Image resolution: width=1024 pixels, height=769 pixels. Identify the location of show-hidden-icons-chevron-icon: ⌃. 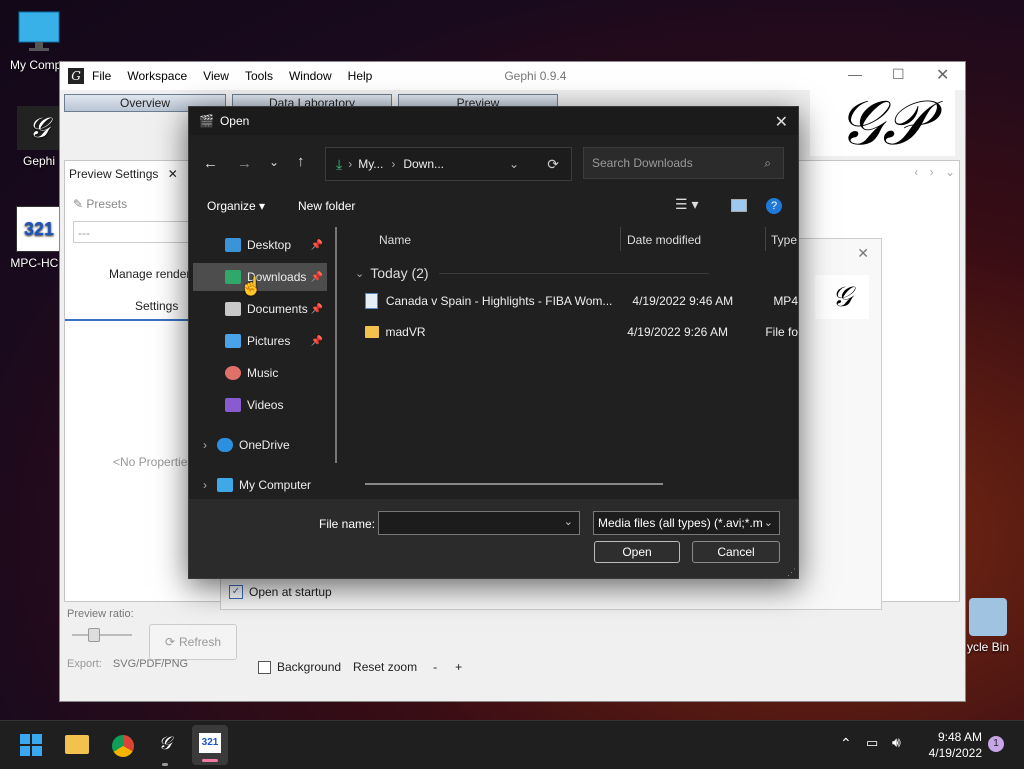
(846, 743).